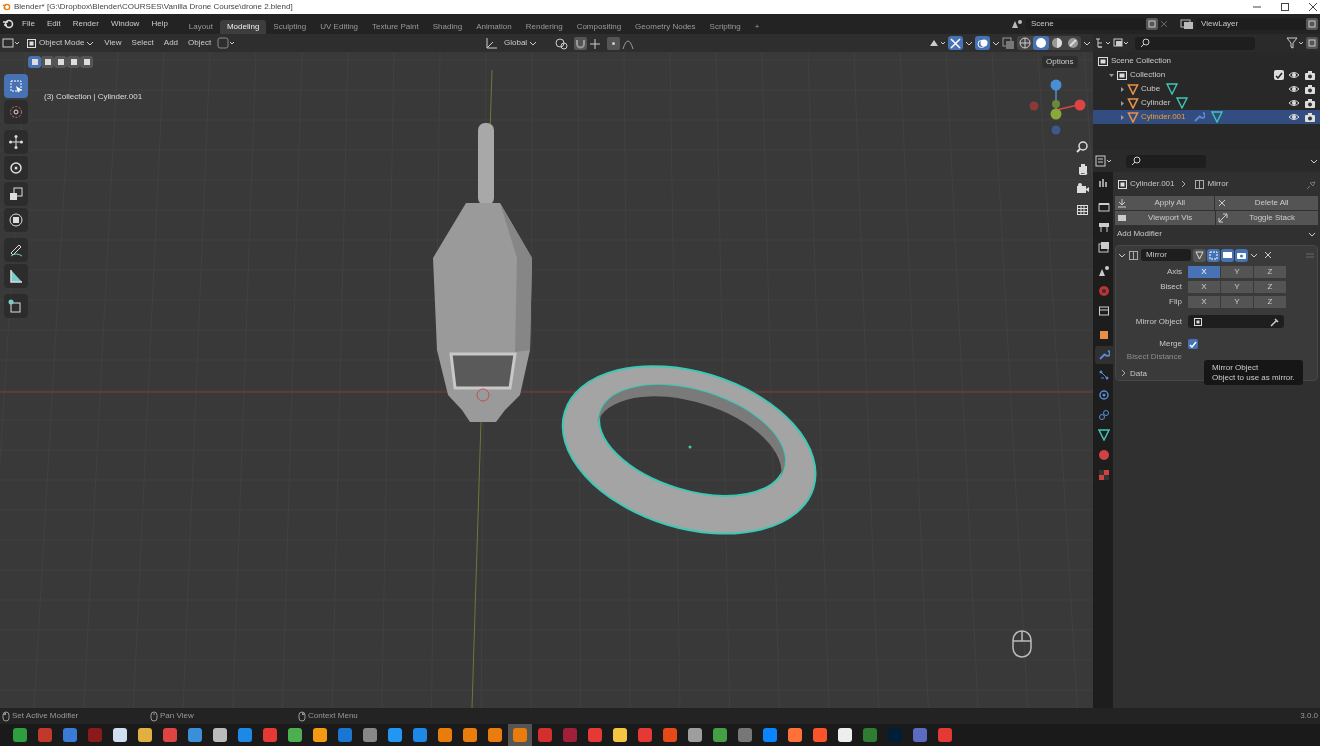  Describe the element at coordinates (1158, 321) in the screenshot. I see `field-label: Mirror Object` at that location.